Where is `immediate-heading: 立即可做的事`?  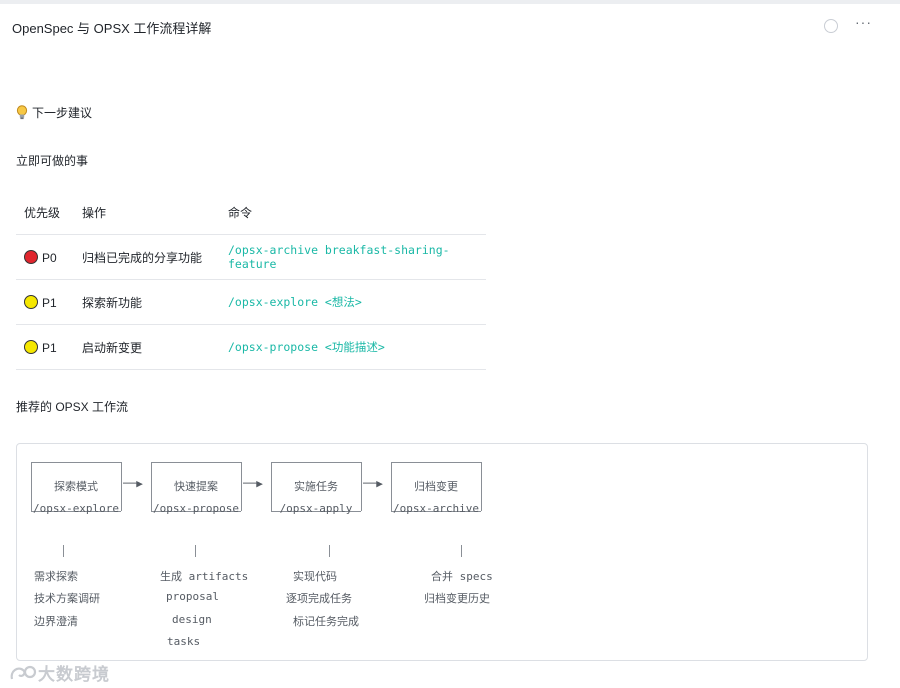 immediate-heading: 立即可做的事 is located at coordinates (52, 161).